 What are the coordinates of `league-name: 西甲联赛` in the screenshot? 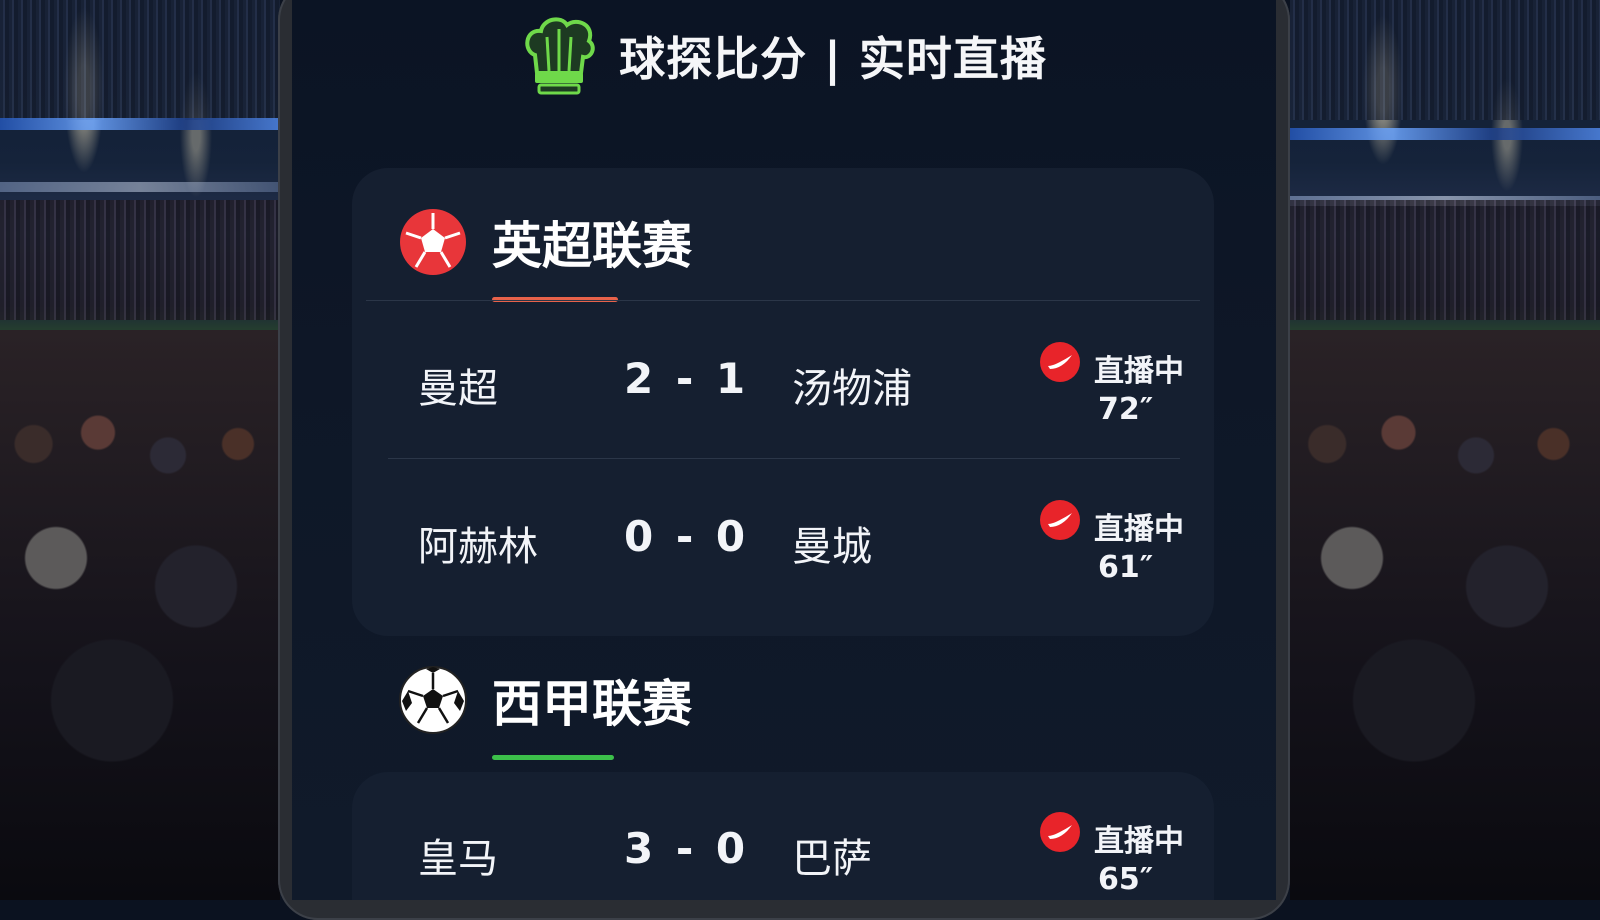 It's located at (592, 712).